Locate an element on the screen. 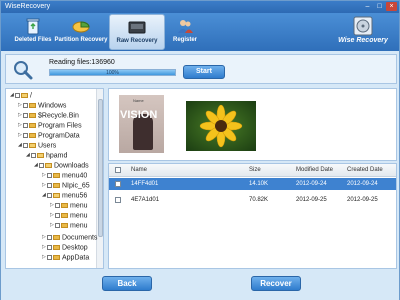 This screenshot has width=400, height=300. preview-image-vision: VISION Name is located at coordinates (141, 124).